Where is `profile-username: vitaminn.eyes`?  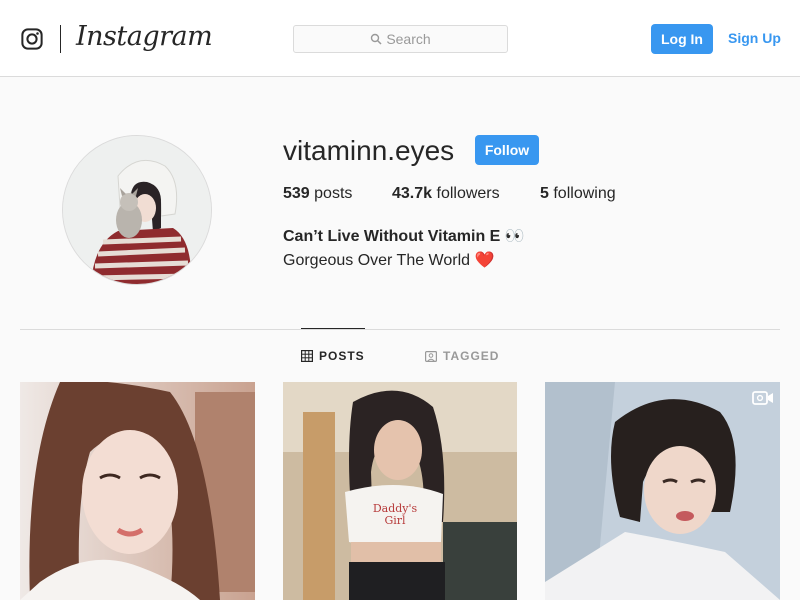 profile-username: vitaminn.eyes is located at coordinates (369, 150).